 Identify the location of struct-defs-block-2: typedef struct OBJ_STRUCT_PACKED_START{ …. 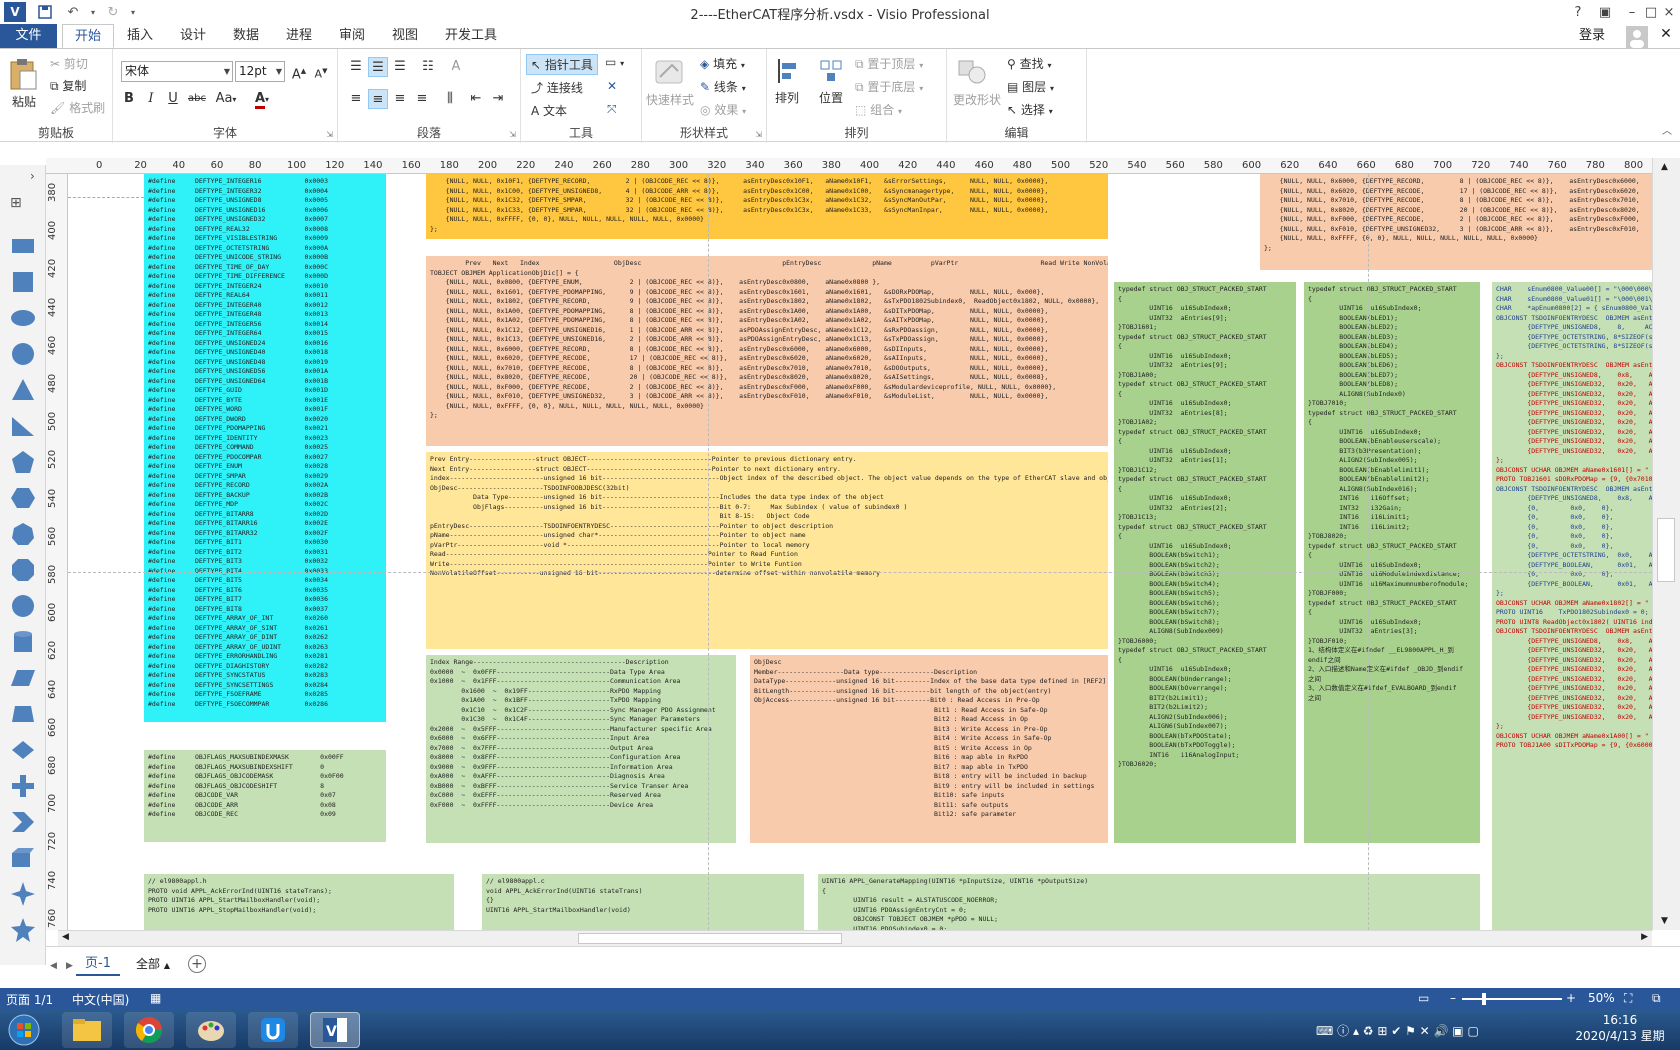
(1392, 562).